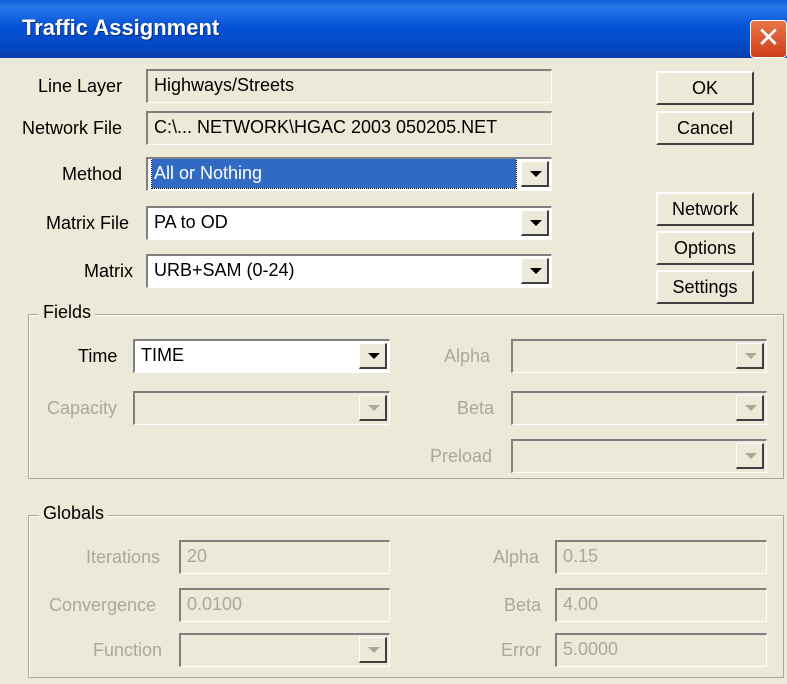 The width and height of the screenshot is (787, 684). What do you see at coordinates (128, 650) in the screenshot?
I see `function-label: Function` at bounding box center [128, 650].